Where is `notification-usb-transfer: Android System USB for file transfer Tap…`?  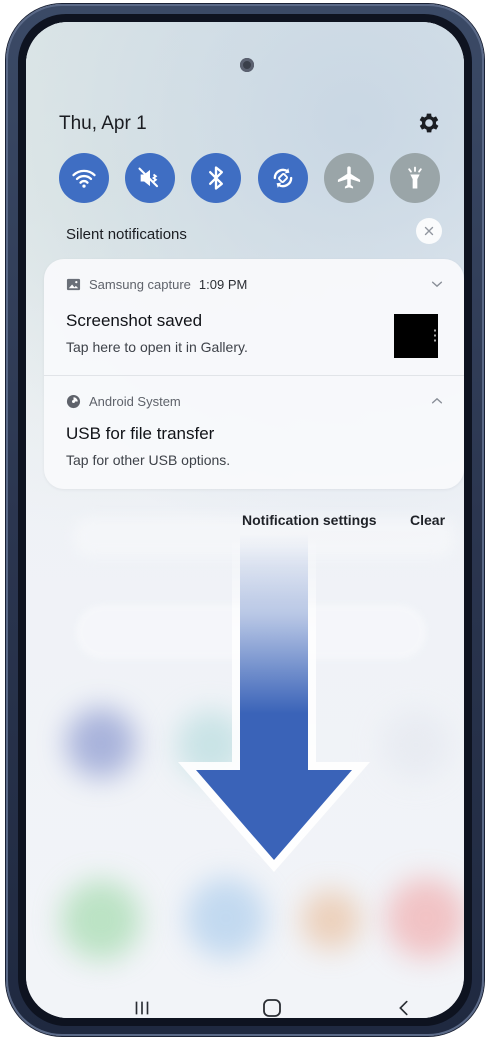 notification-usb-transfer: Android System USB for file transfer Tap… is located at coordinates (254, 432).